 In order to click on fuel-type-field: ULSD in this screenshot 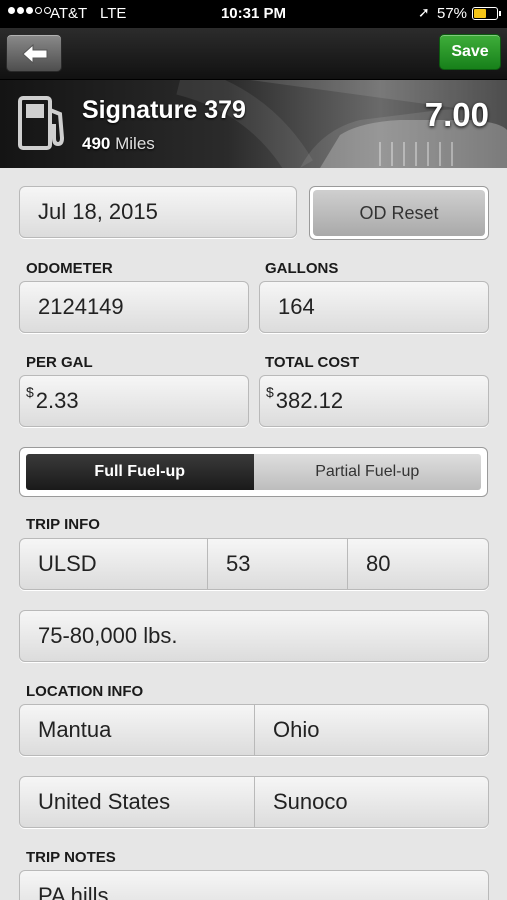, I will do `click(114, 564)`.